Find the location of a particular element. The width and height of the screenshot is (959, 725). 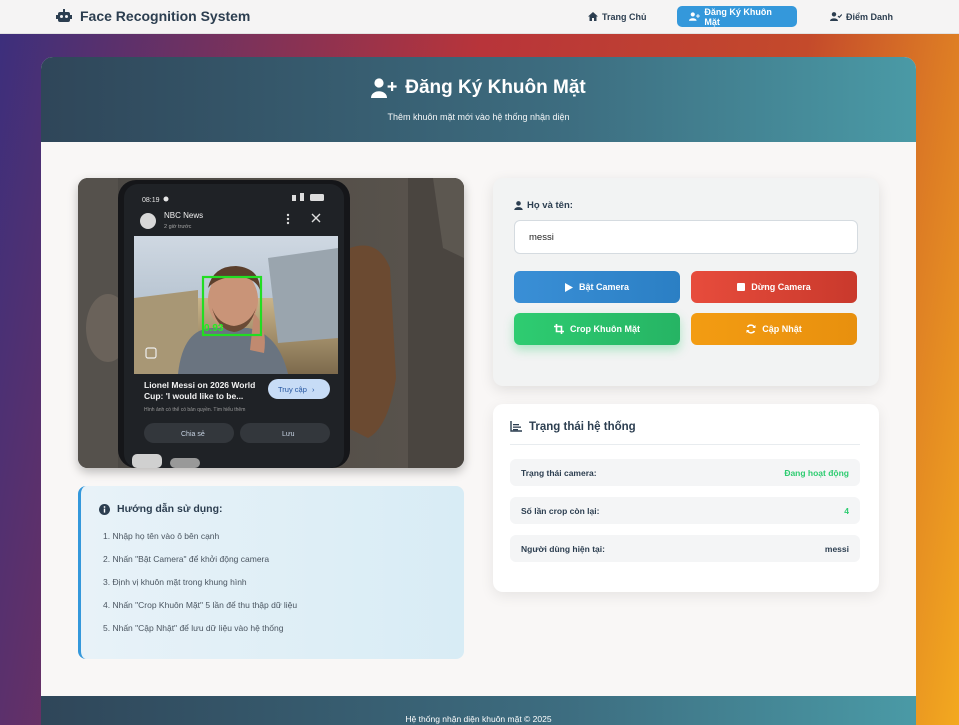

guide-step: 3. Định vị khuôn mặt trong khung hình is located at coordinates (175, 582).